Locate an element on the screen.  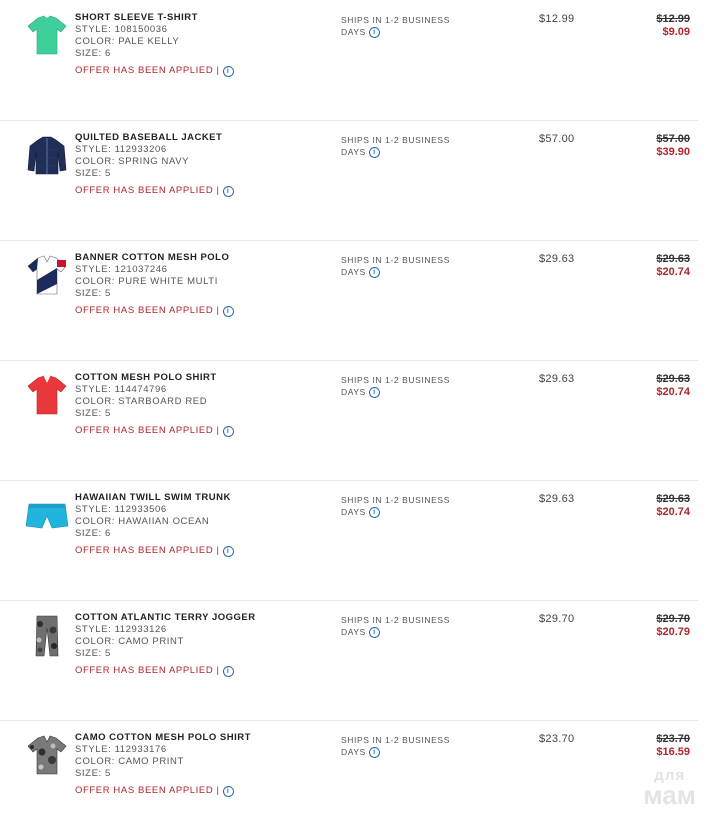
unit-price: $23.70 is located at coordinates (557, 739).